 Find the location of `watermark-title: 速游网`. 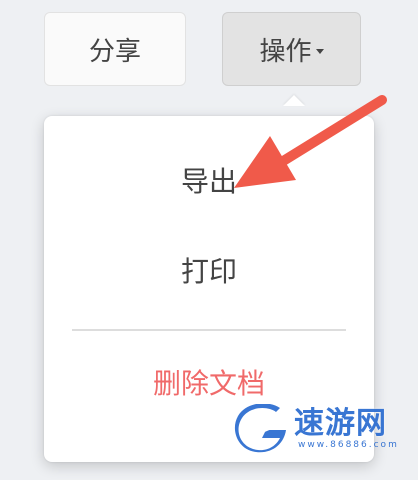

watermark-title: 速游网 is located at coordinates (340, 423).